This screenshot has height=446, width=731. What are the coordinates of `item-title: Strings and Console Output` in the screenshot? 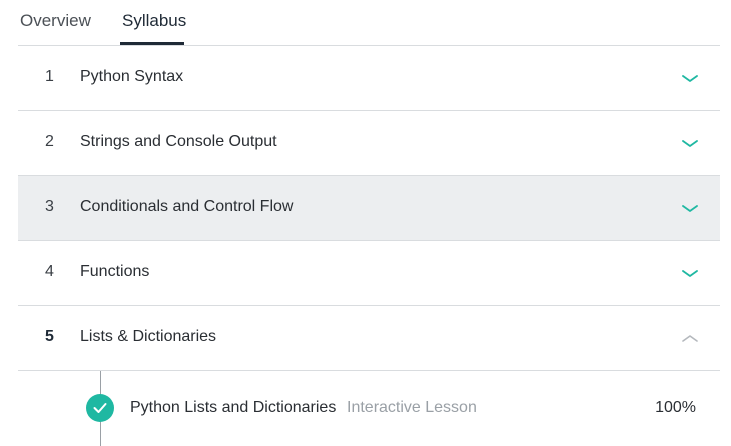 It's located at (178, 141).